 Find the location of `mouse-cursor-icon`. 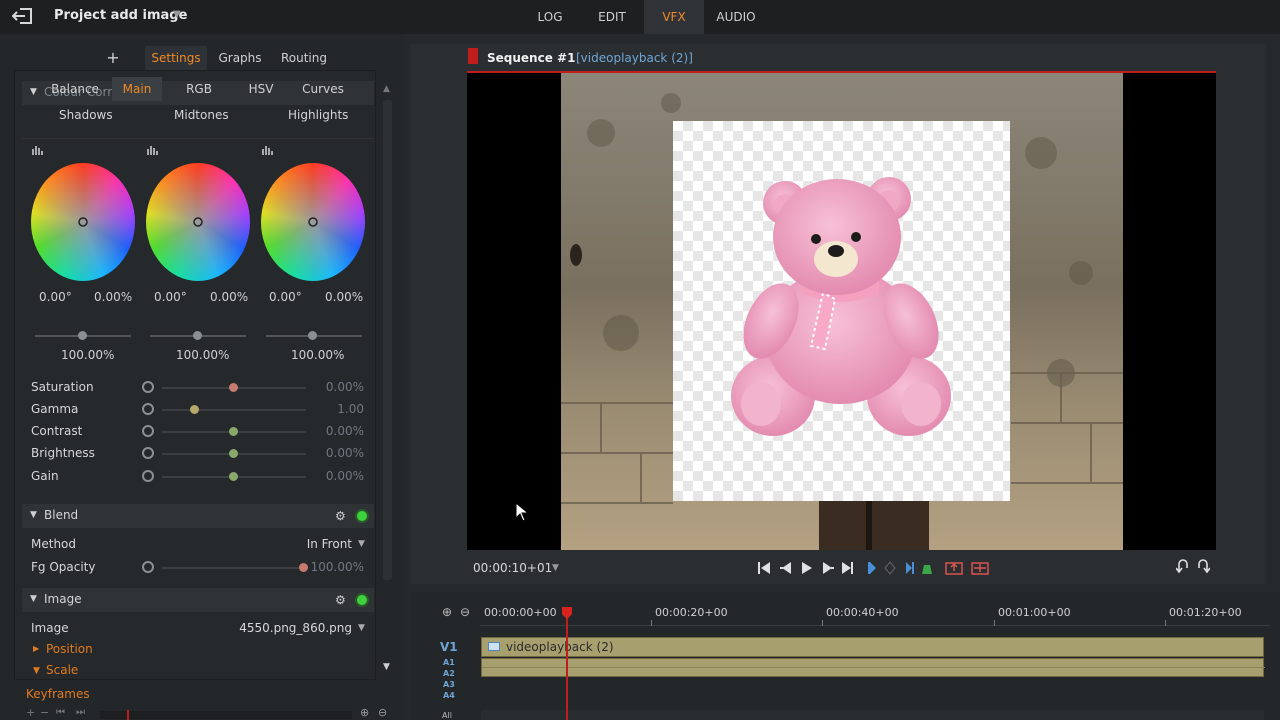

mouse-cursor-icon is located at coordinates (522, 512).